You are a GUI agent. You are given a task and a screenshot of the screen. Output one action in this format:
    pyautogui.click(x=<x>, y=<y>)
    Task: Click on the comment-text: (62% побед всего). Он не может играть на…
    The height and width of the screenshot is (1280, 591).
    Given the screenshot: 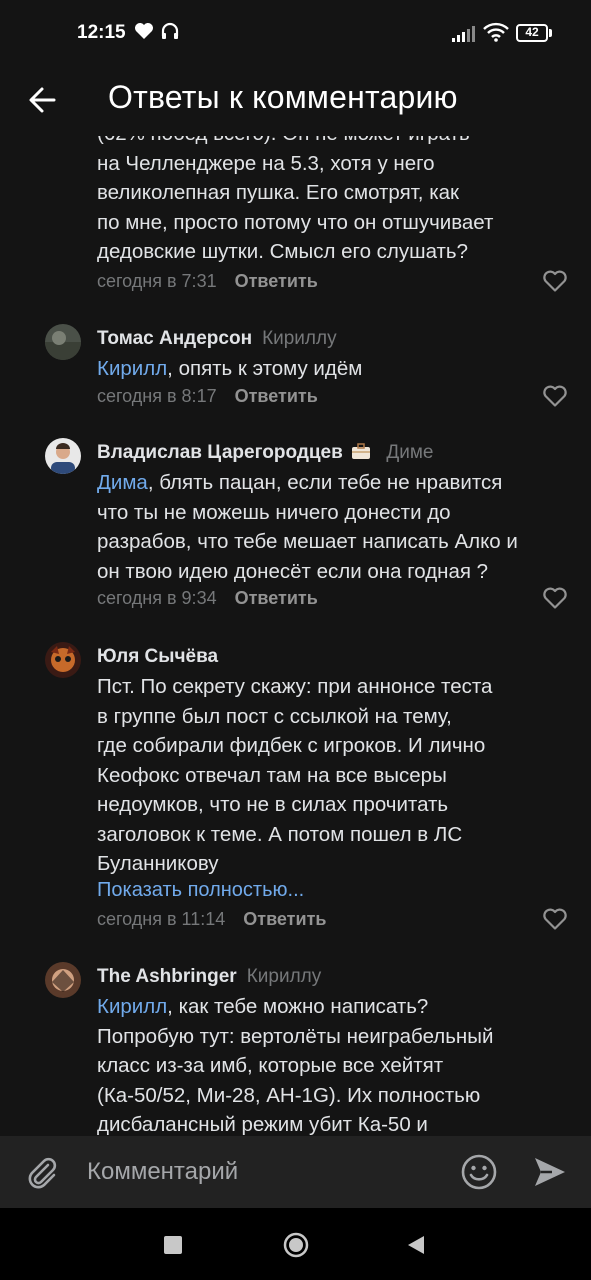 What is the action you would take?
    pyautogui.click(x=332, y=193)
    